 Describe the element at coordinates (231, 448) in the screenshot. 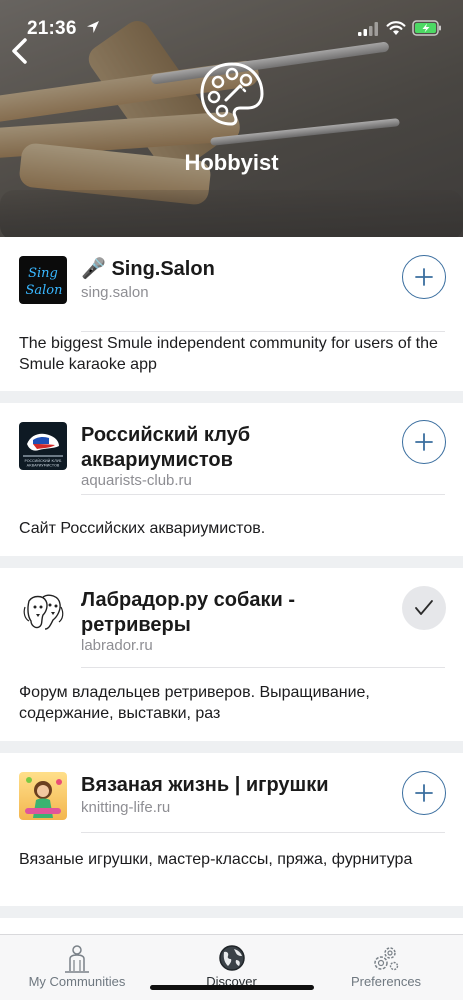

I see `community-name: Российский клуб аквариумистов` at that location.